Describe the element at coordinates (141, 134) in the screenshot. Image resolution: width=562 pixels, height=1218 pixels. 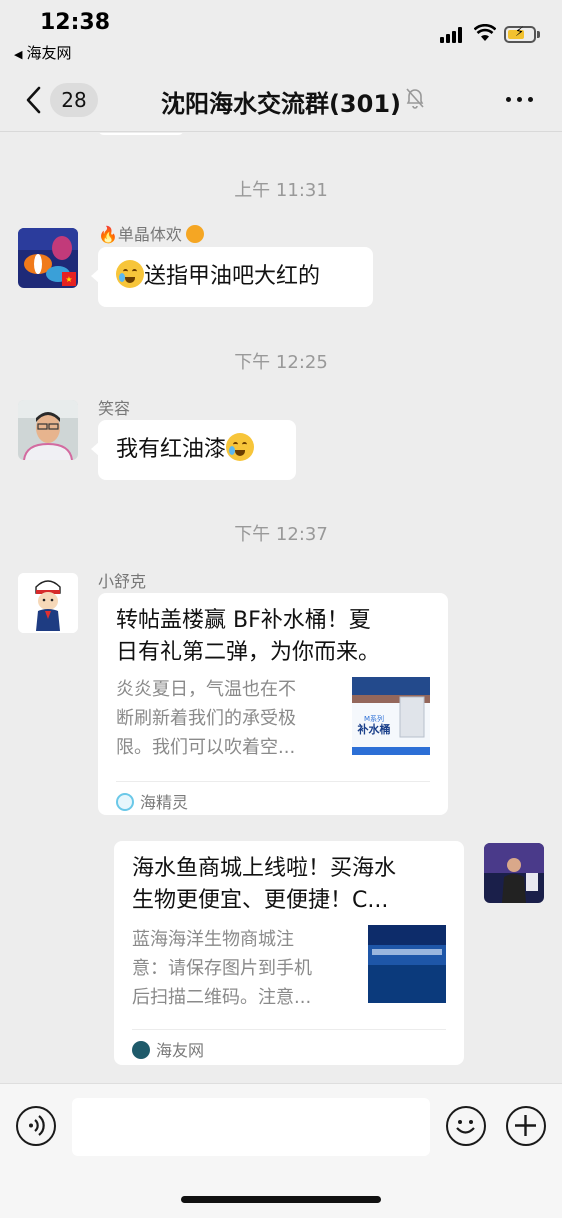
I see `previous-message-bubble` at that location.